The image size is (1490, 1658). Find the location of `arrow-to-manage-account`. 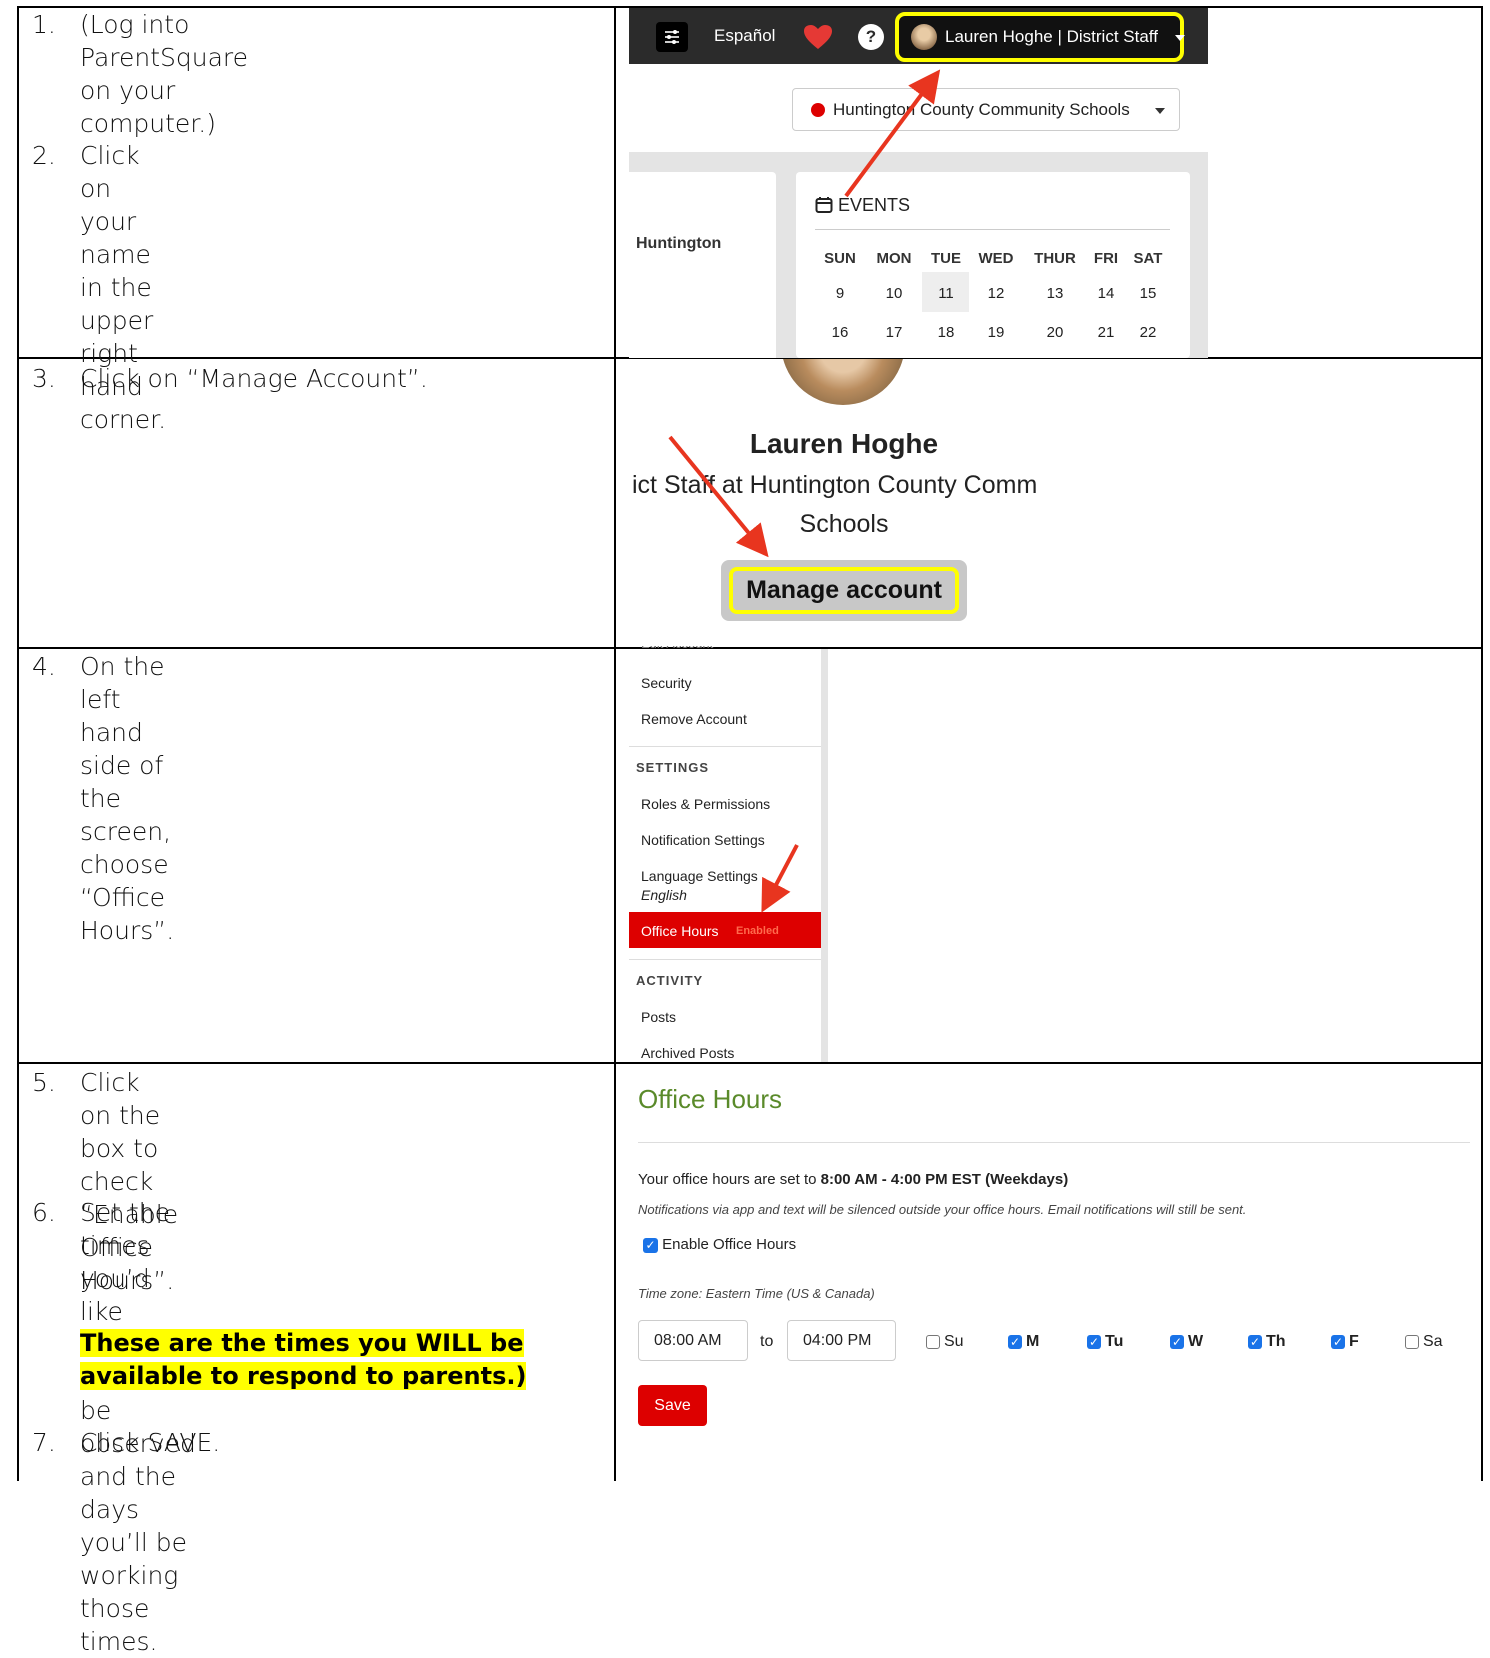

arrow-to-manage-account is located at coordinates (718, 496).